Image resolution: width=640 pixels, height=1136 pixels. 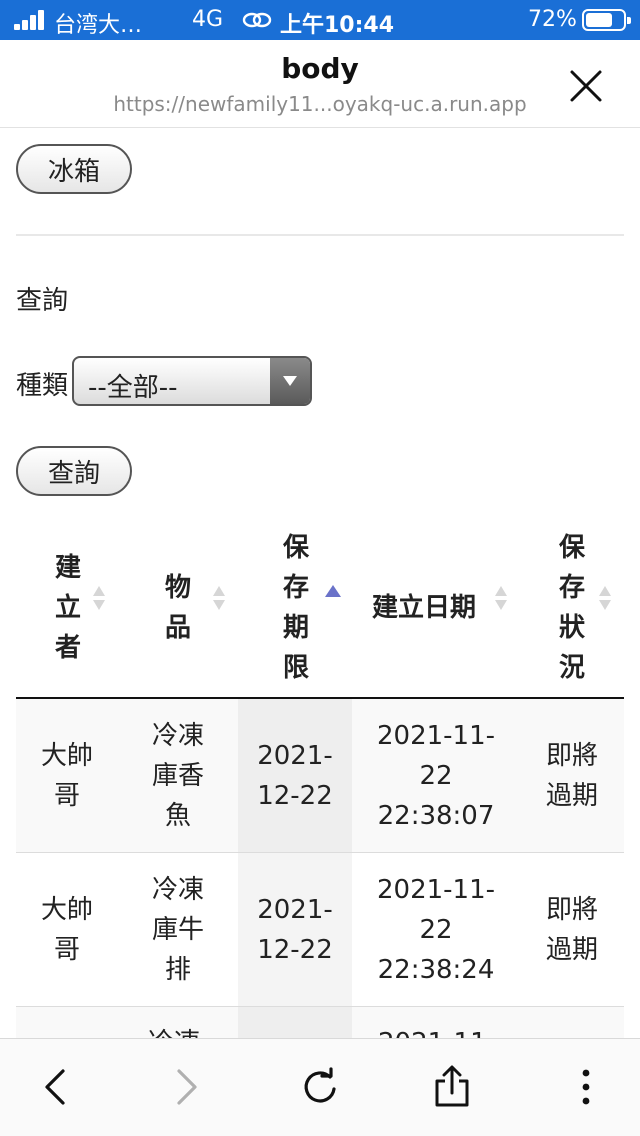 What do you see at coordinates (208, 19) in the screenshot?
I see `network-type: 4G` at bounding box center [208, 19].